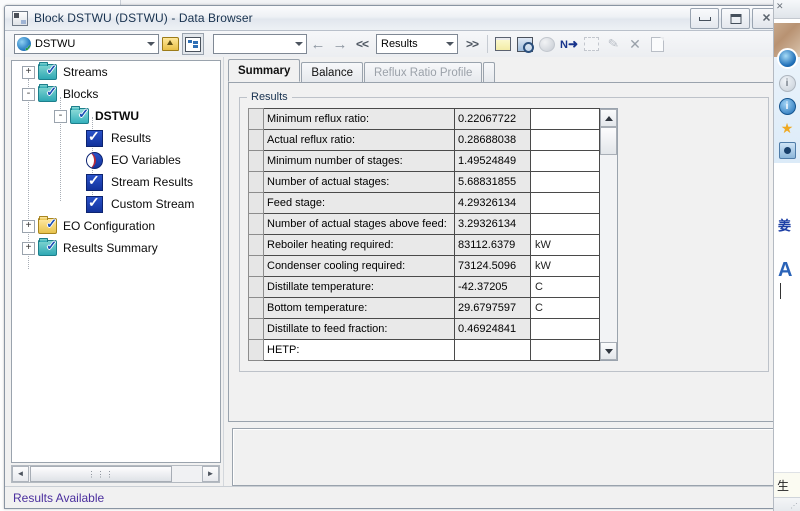 The image size is (800, 511). What do you see at coordinates (424, 161) in the screenshot?
I see `table-row: Minimum number of stages: 1.49524849` at bounding box center [424, 161].